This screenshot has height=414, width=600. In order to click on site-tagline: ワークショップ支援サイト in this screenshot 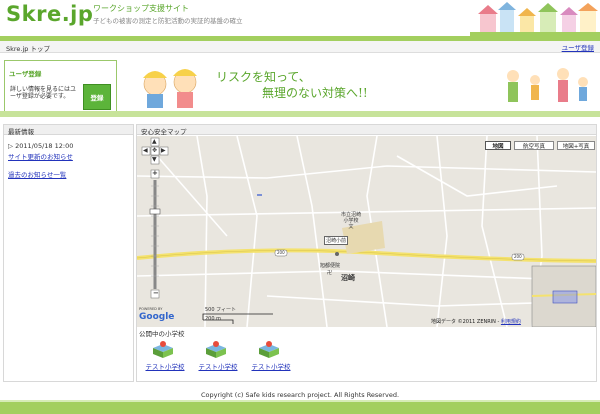, I will do `click(141, 8)`.